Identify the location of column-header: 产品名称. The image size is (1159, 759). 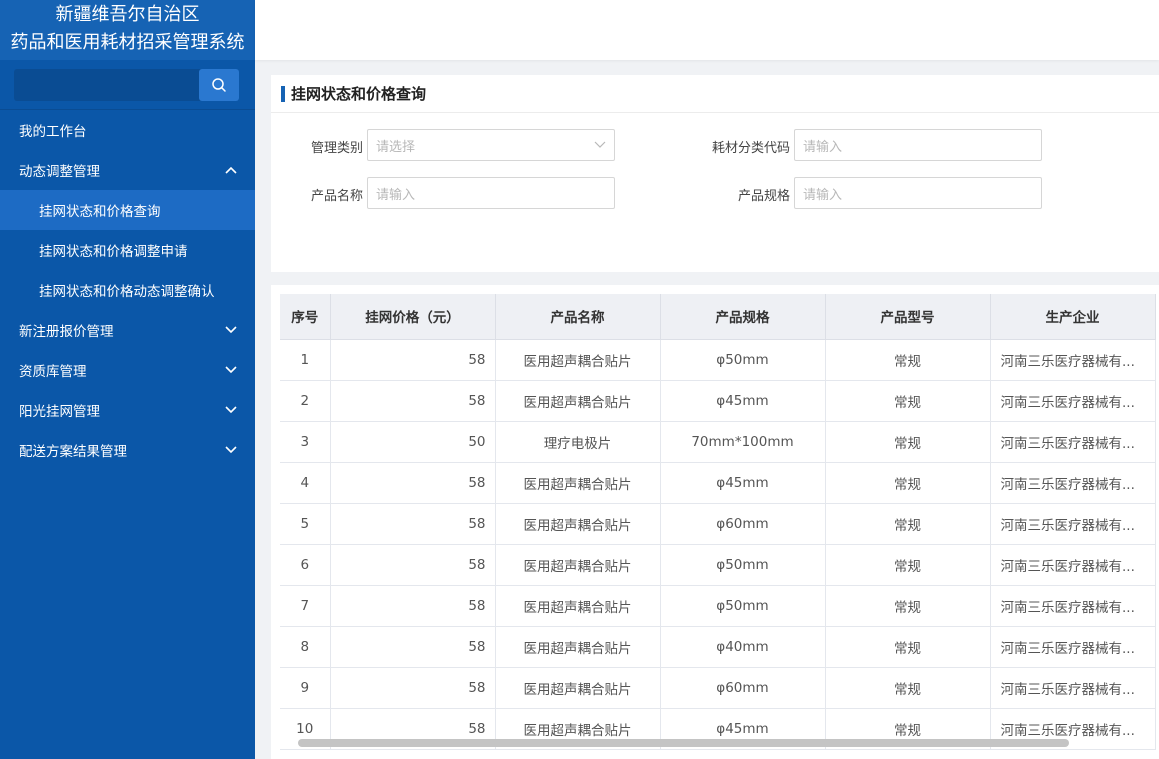
(578, 317).